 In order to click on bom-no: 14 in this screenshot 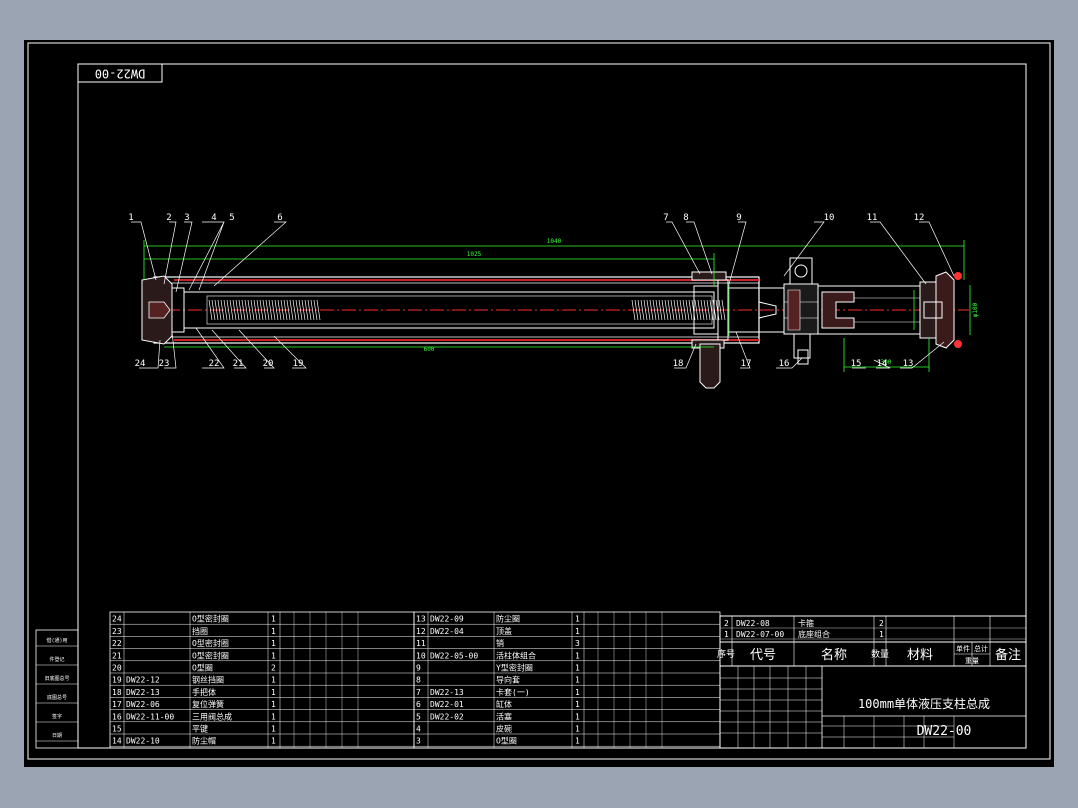, I will do `click(117, 741)`.